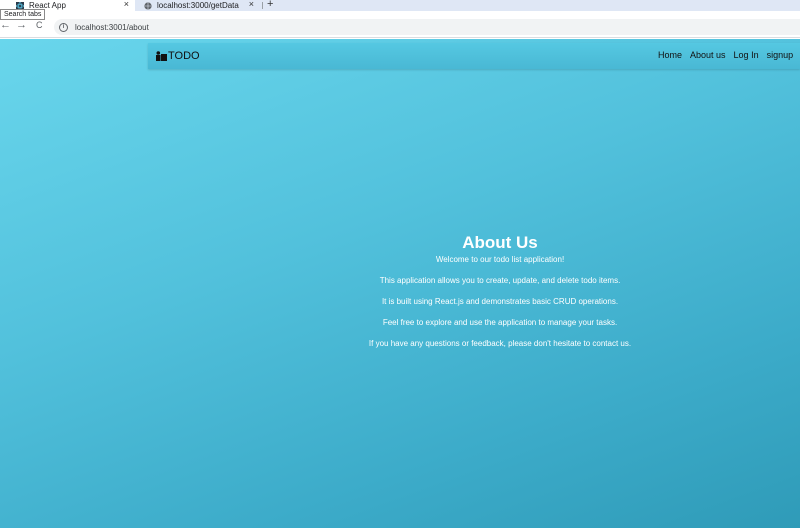 This screenshot has width=800, height=528. I want to click on browser-tab-strip: React App × localhost:3000/getData × +, so click(400, 5).